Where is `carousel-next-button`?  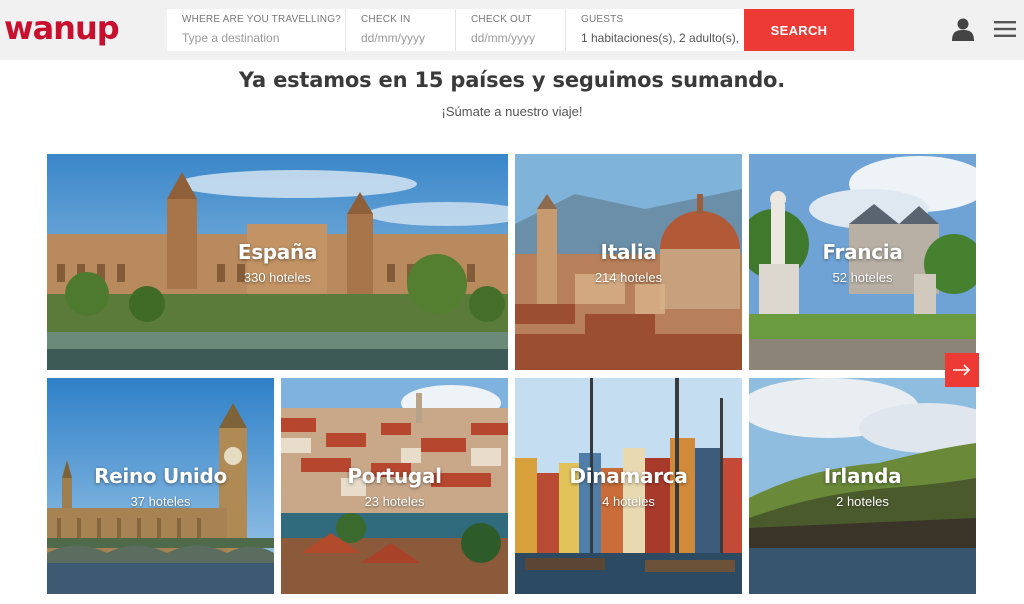
carousel-next-button is located at coordinates (962, 370).